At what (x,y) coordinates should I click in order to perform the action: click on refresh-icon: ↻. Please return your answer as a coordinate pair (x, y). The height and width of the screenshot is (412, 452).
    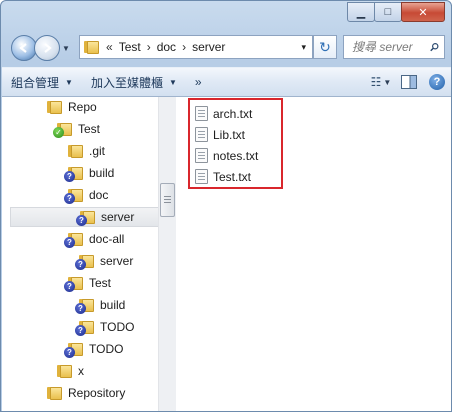
    Looking at the image, I should click on (325, 46).